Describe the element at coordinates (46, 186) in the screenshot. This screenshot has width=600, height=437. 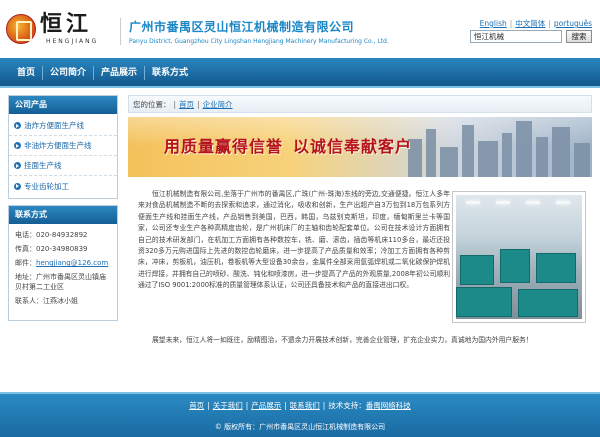
I see `sidebar-item-label: 专业齿轮加工` at that location.